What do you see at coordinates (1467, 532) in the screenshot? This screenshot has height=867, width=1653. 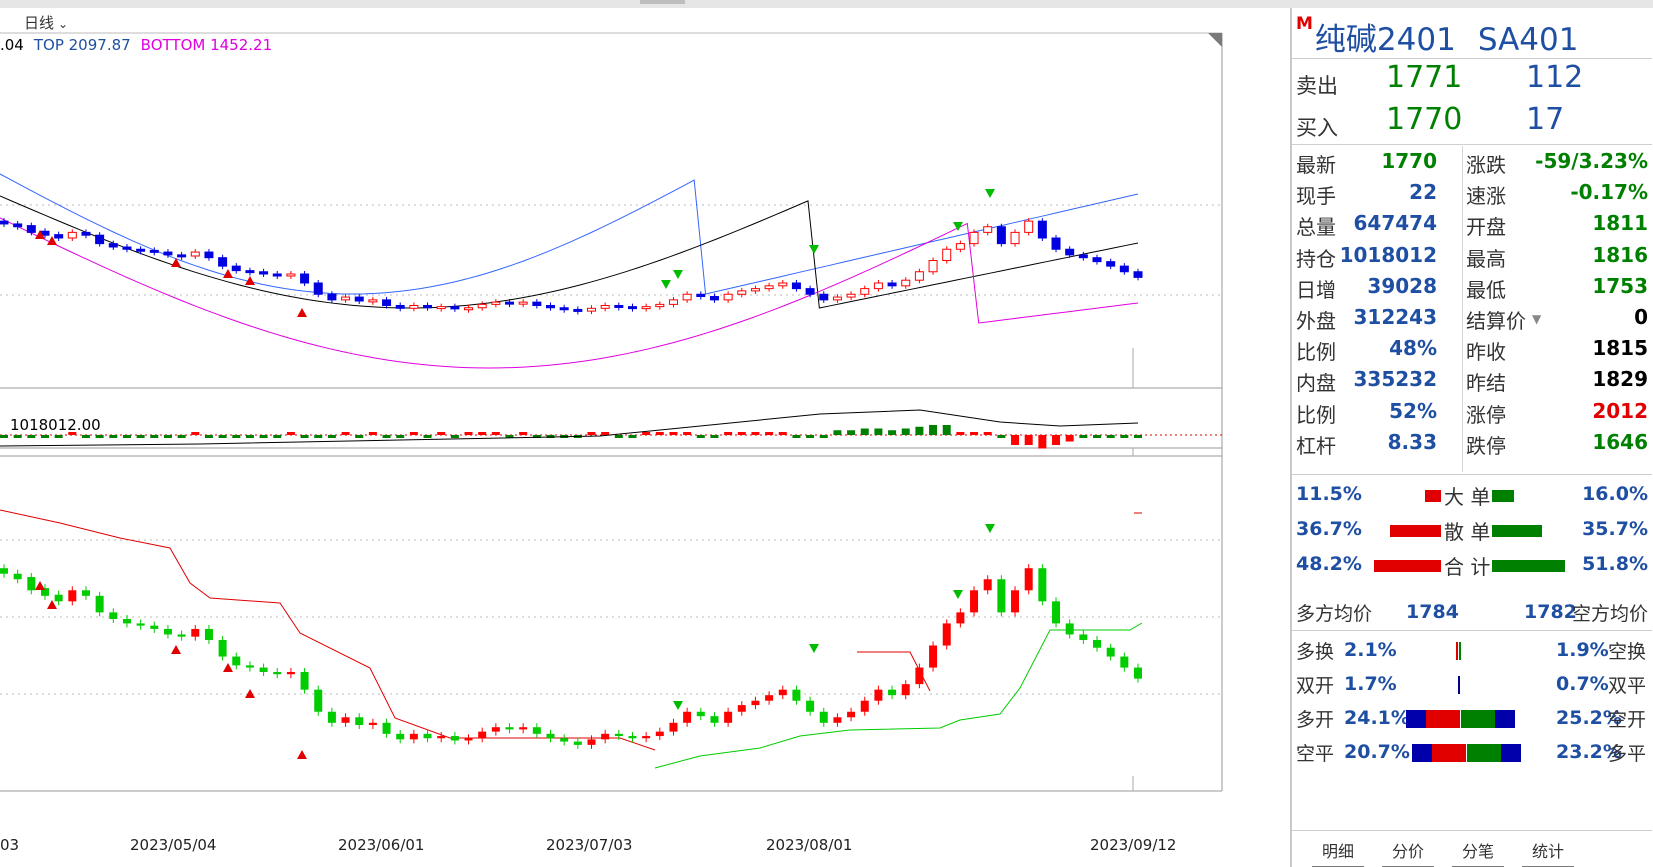 I see `flow-label: 散 单` at bounding box center [1467, 532].